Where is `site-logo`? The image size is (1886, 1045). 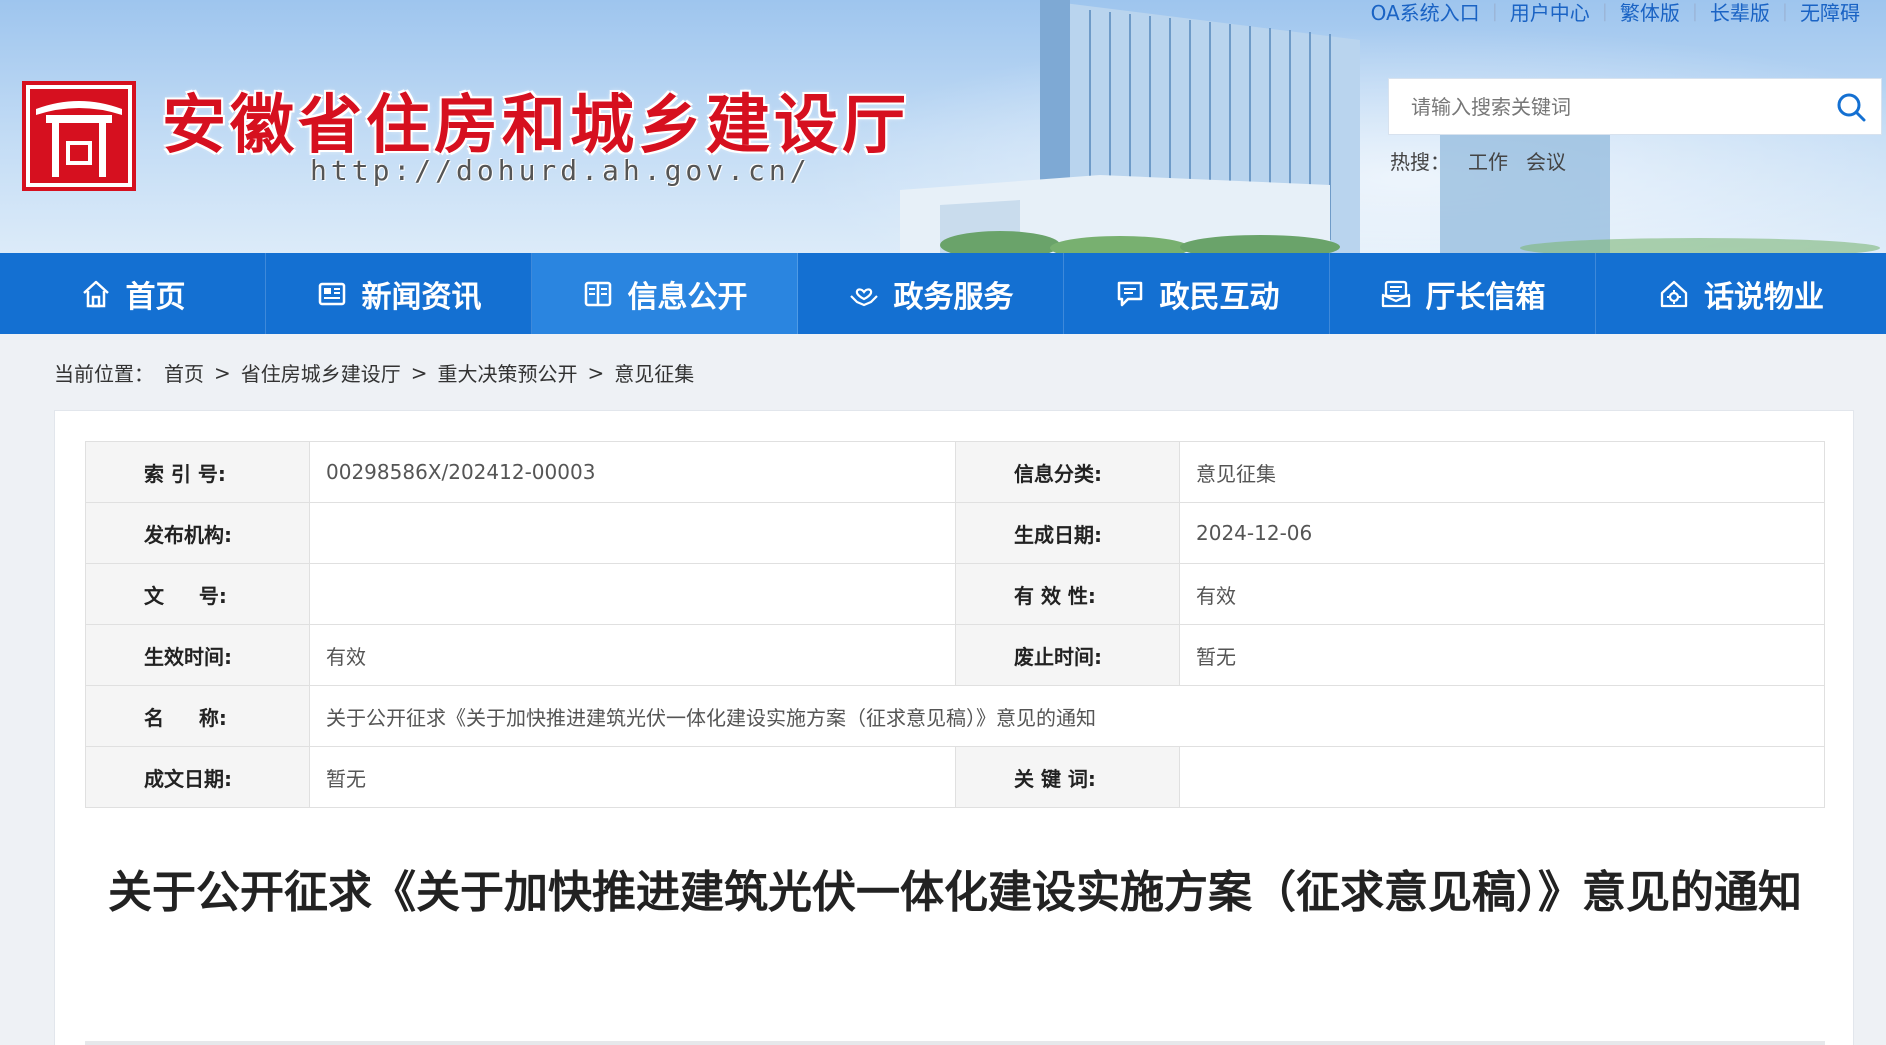 site-logo is located at coordinates (79, 136).